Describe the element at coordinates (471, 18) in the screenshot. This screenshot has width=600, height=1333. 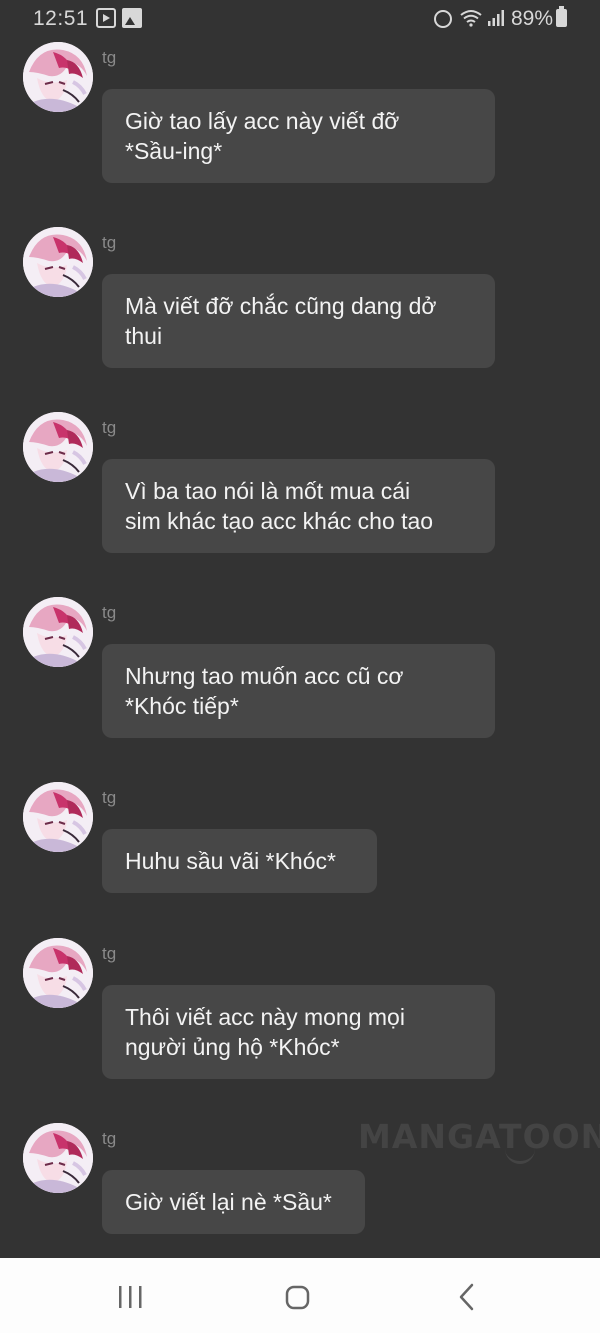
I see `wifi-icon` at that location.